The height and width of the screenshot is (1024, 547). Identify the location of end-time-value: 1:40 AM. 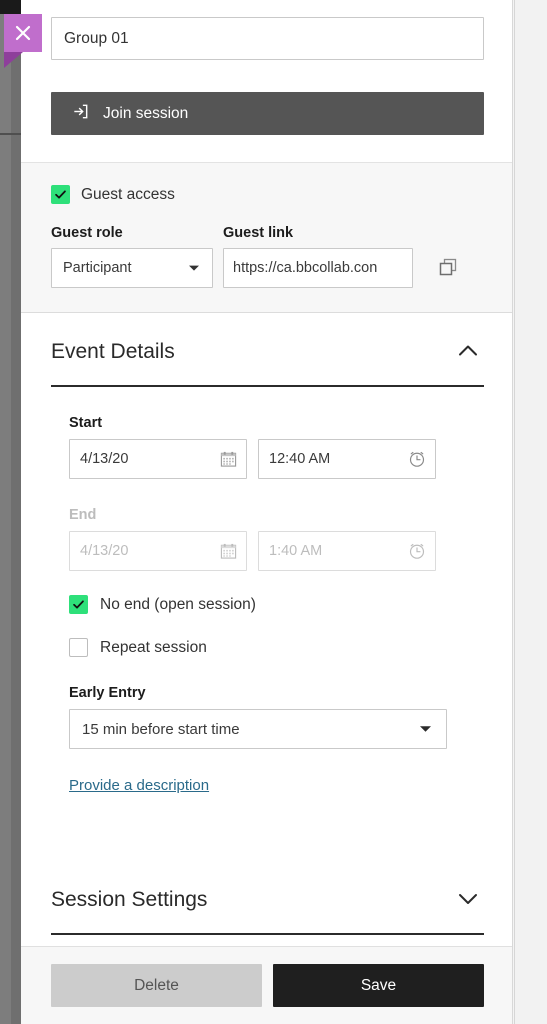
(296, 551).